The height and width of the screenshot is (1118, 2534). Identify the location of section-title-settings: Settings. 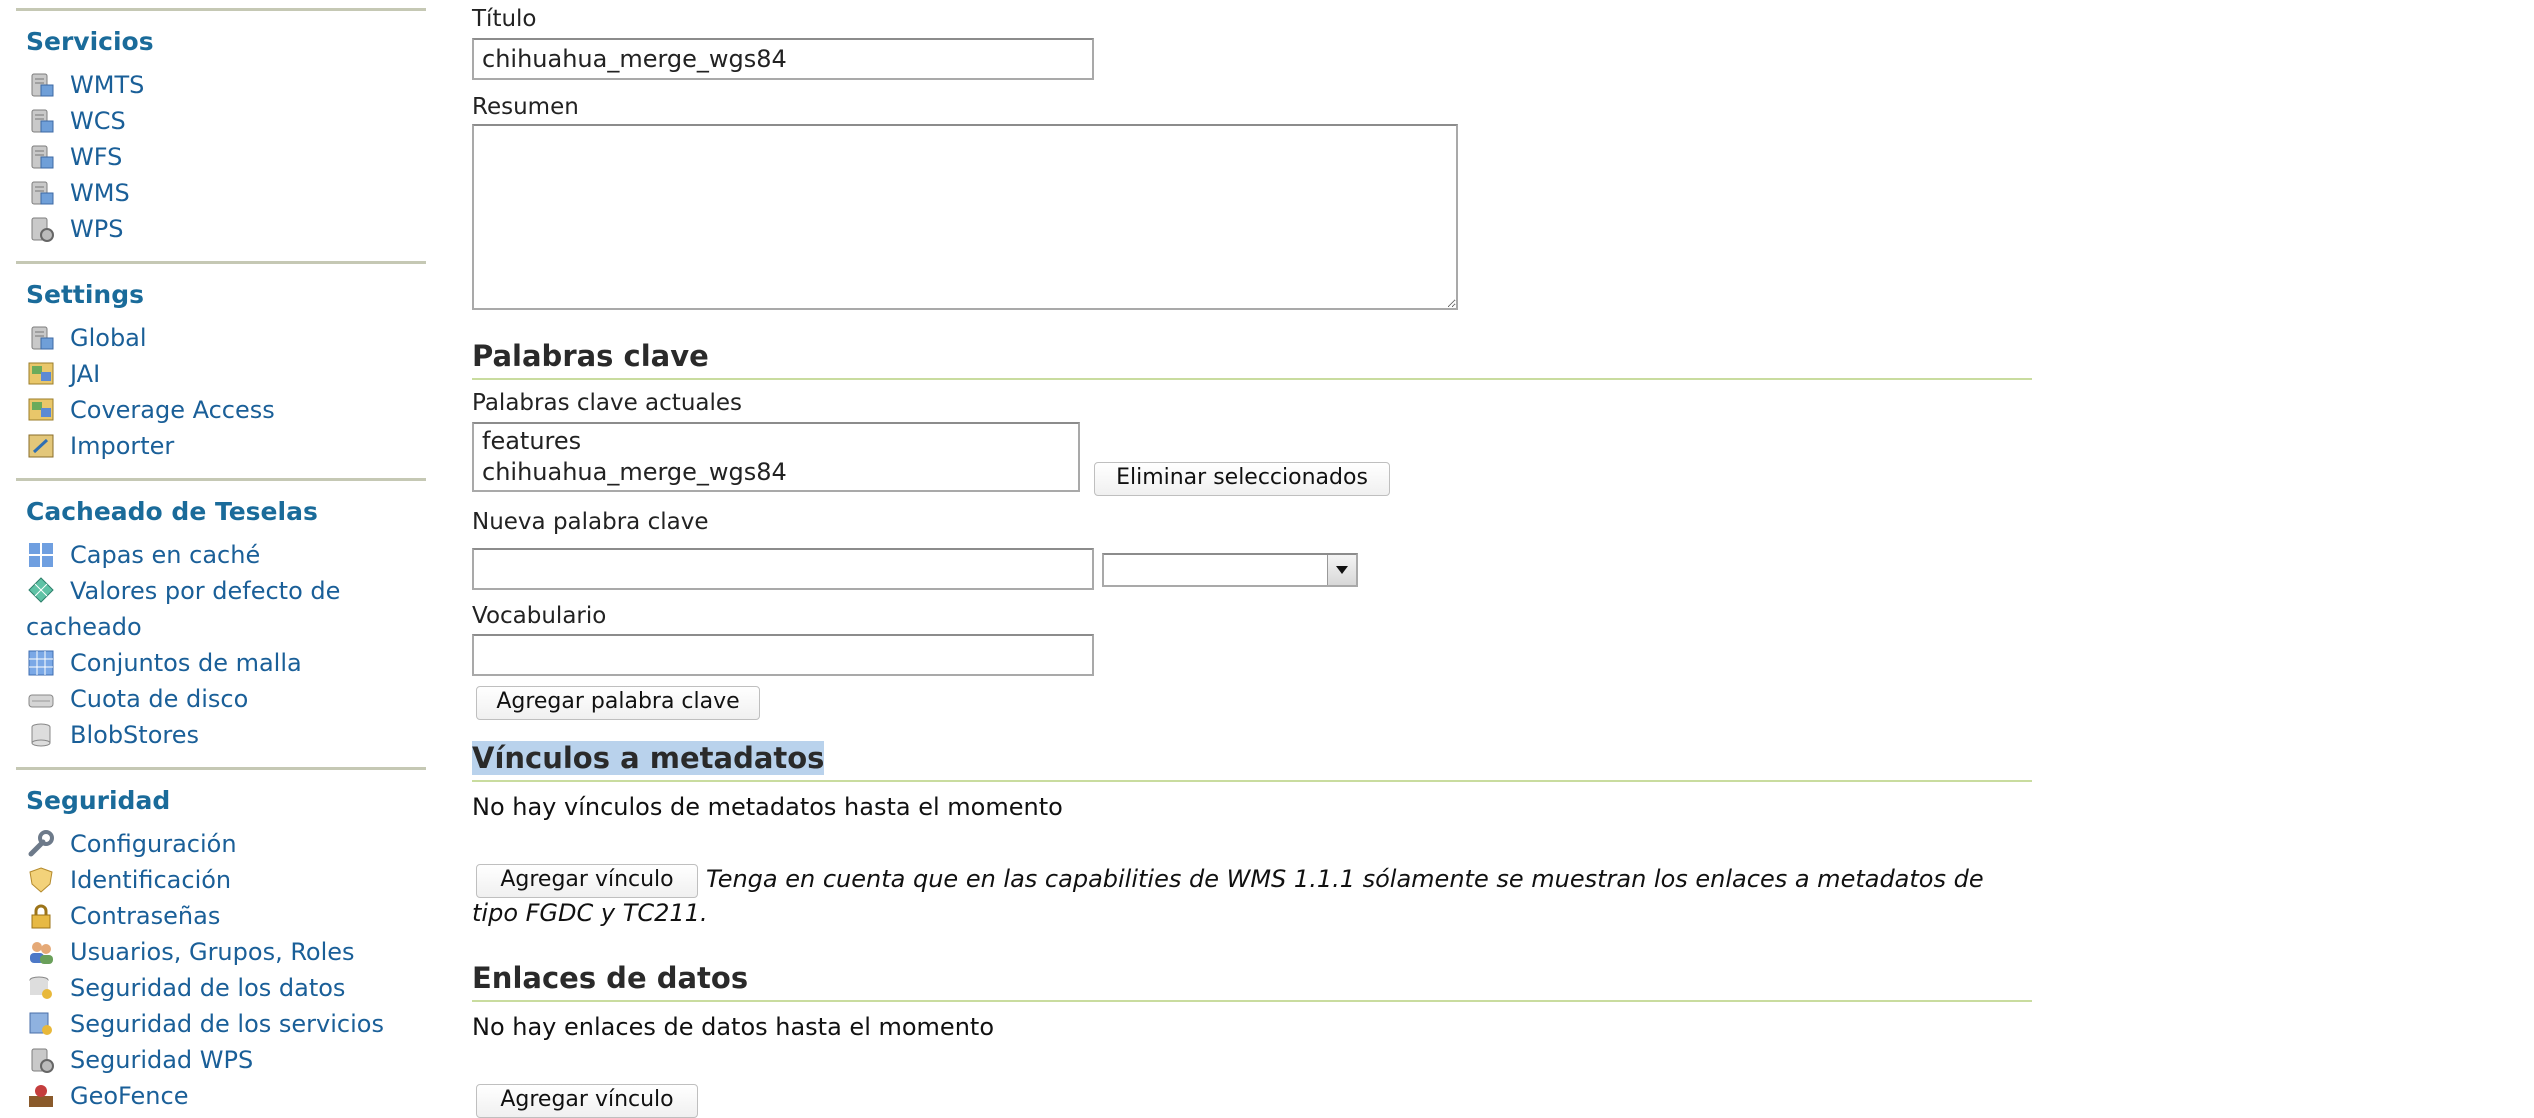
(85, 294).